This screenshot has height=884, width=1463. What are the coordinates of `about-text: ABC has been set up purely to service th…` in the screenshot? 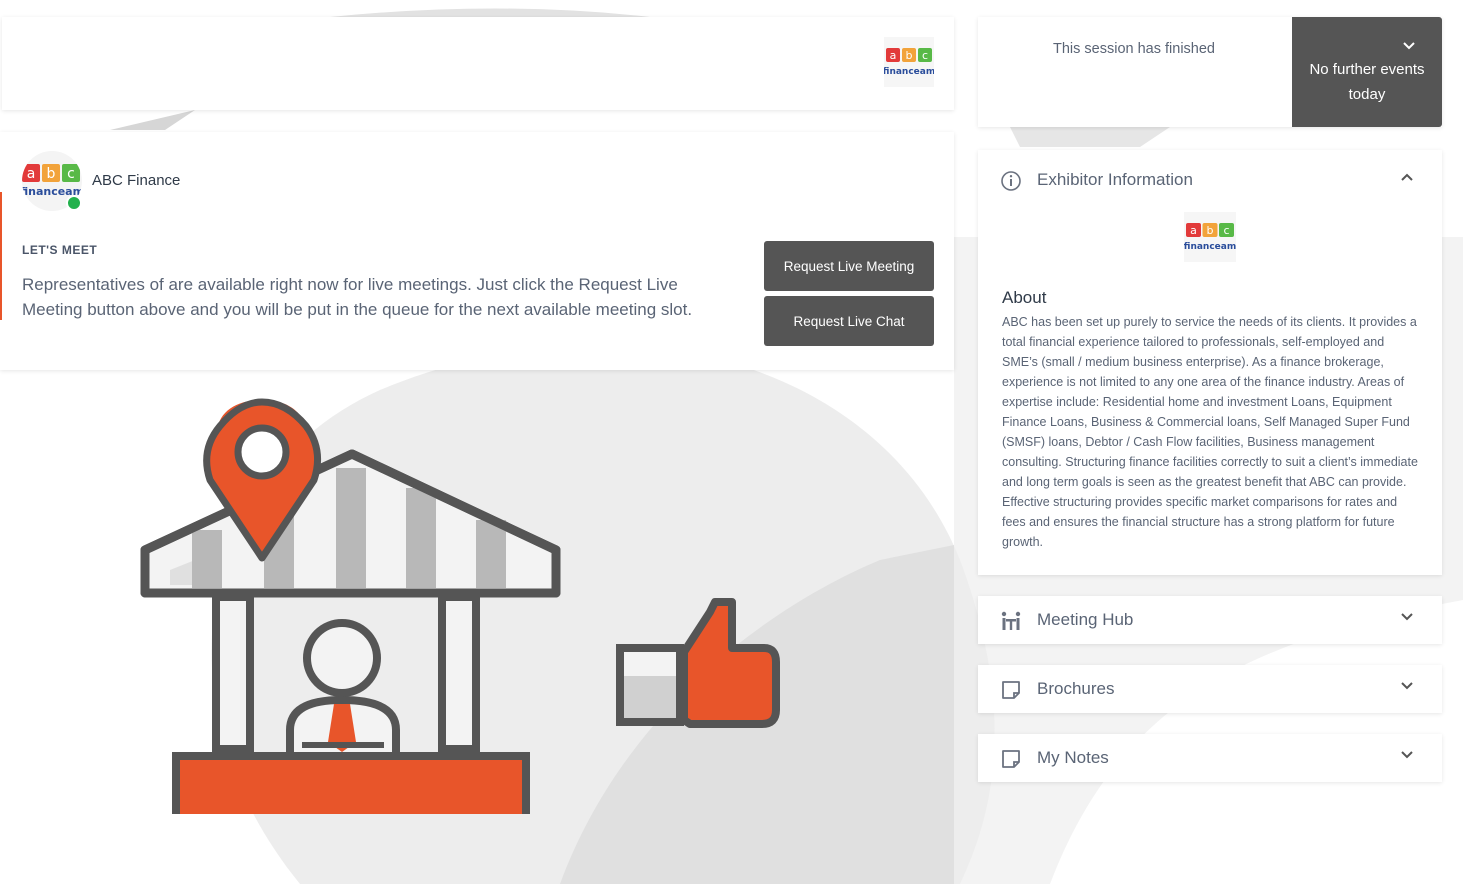 It's located at (1210, 432).